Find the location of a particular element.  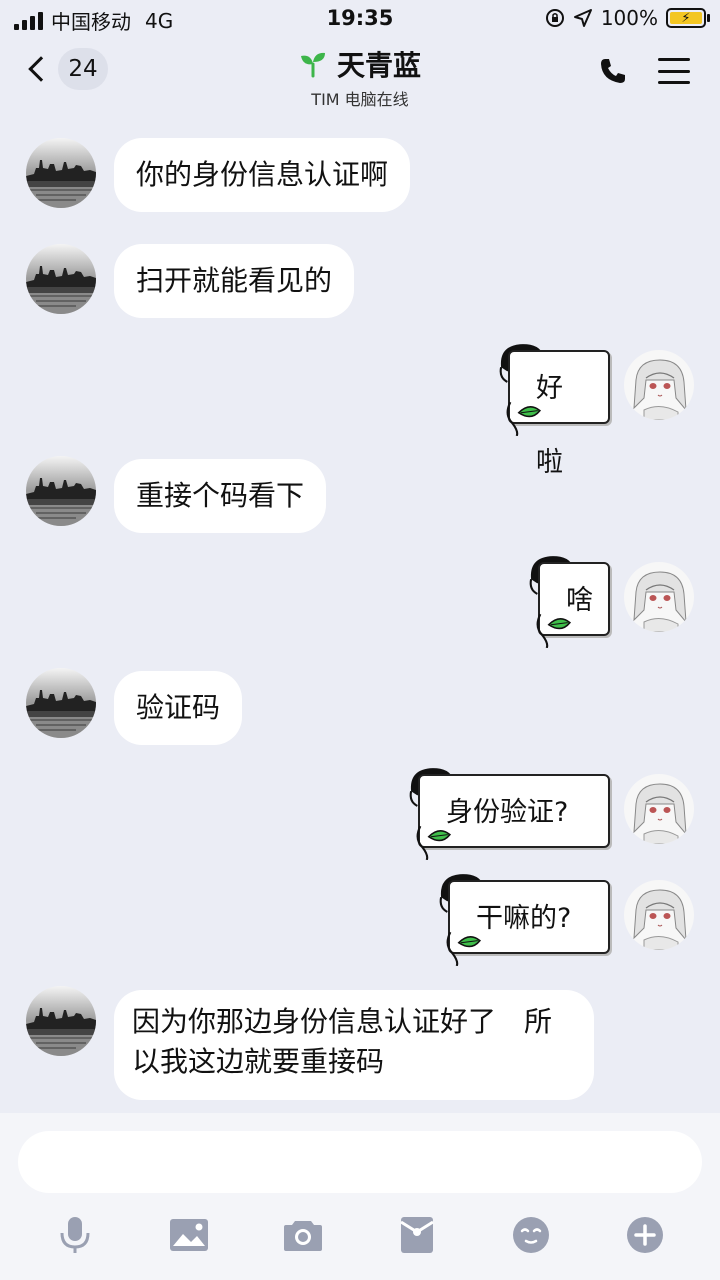

message-row: 因为你那边身份信息认证好了 所 以我这边就要重接码 is located at coordinates (360, 1043).